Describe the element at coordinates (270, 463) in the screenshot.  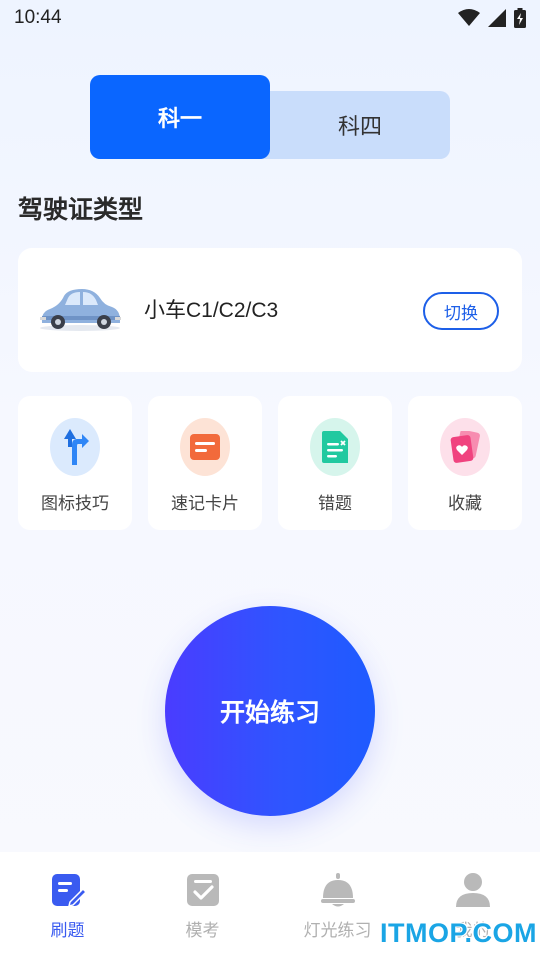
I see `tools-row: 图标技巧 速记卡片 错题 收藏` at that location.